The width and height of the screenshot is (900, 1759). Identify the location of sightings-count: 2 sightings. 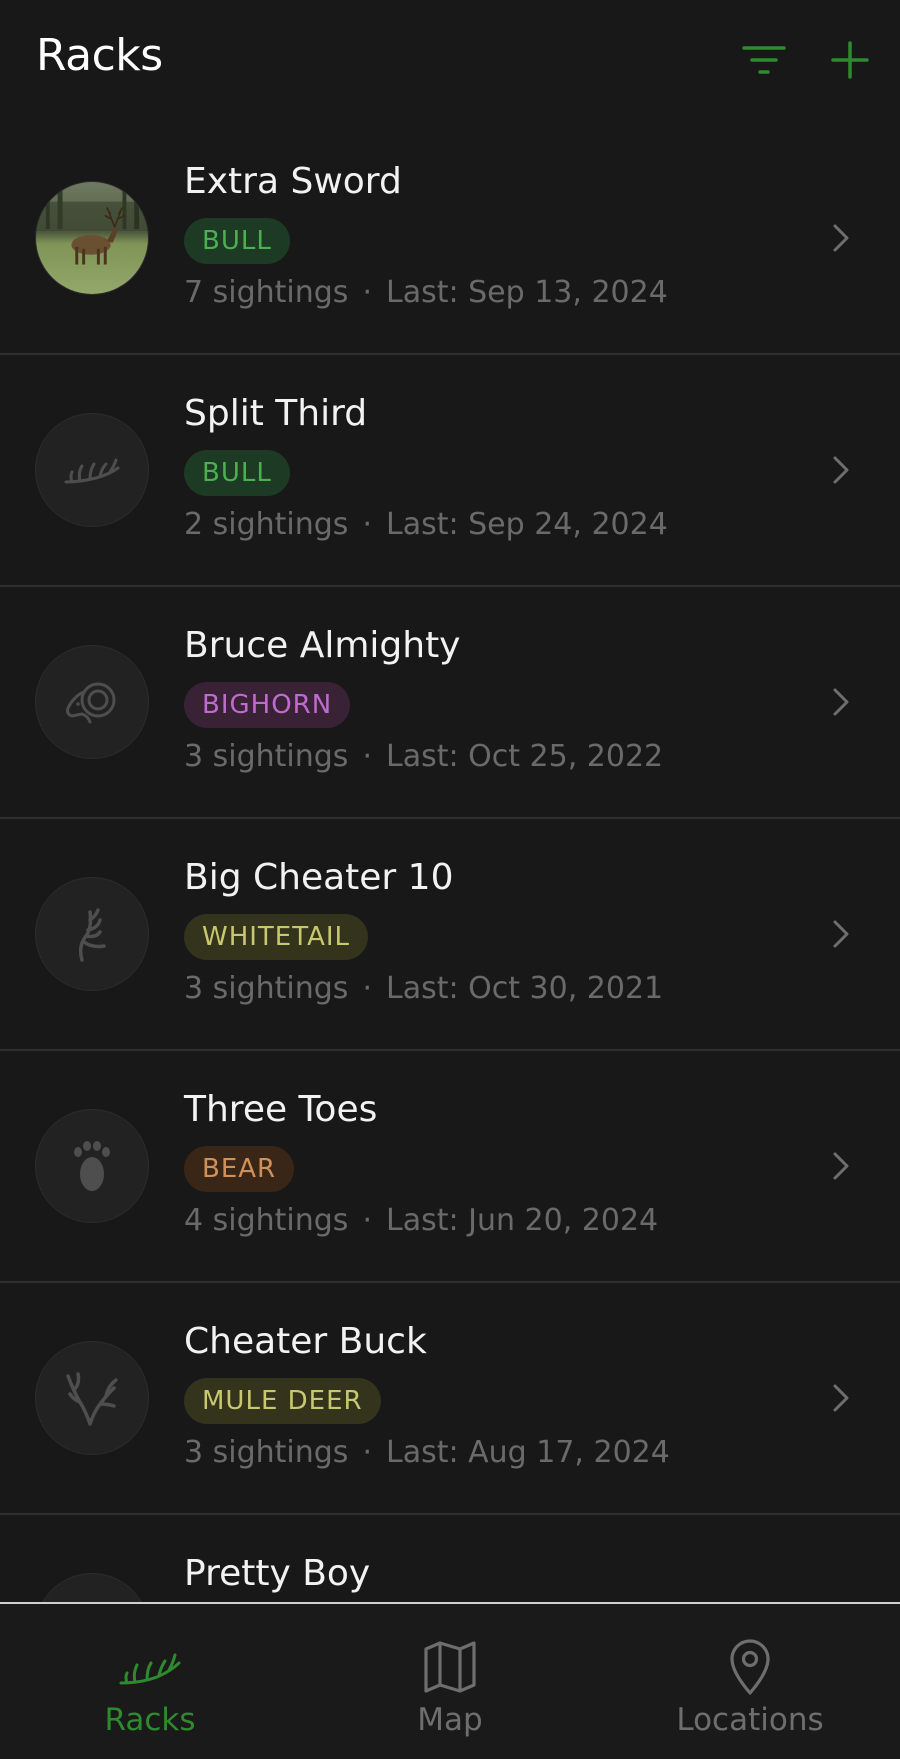
(266, 524).